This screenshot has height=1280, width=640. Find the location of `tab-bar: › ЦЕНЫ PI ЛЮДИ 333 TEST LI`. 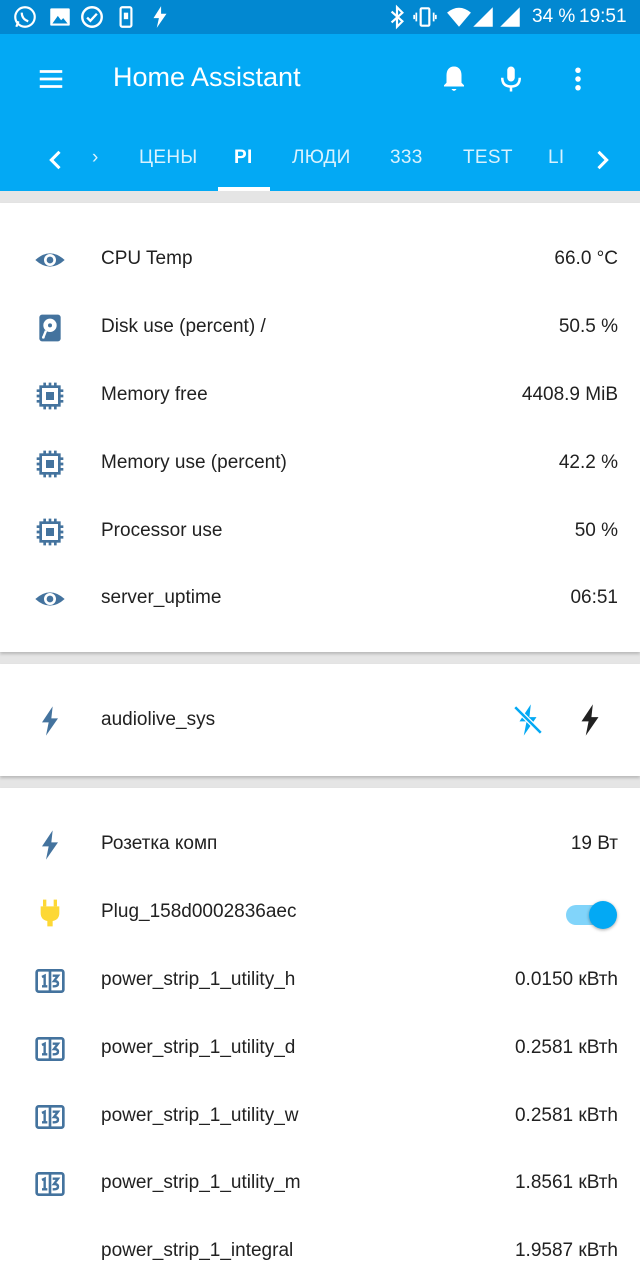

tab-bar: › ЦЕНЫ PI ЛЮДИ 333 TEST LI is located at coordinates (320, 162).